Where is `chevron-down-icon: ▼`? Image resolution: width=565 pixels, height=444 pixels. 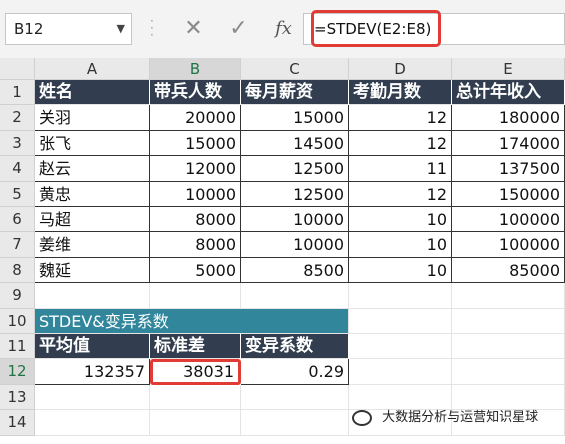
chevron-down-icon: ▼ is located at coordinates (121, 29).